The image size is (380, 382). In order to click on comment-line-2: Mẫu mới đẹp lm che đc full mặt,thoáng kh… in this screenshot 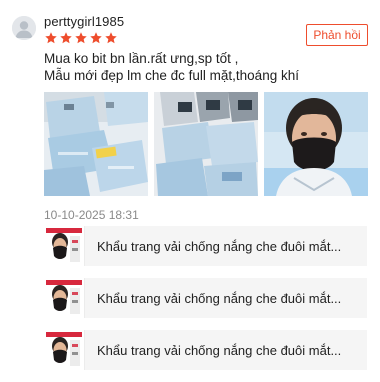, I will do `click(171, 75)`.